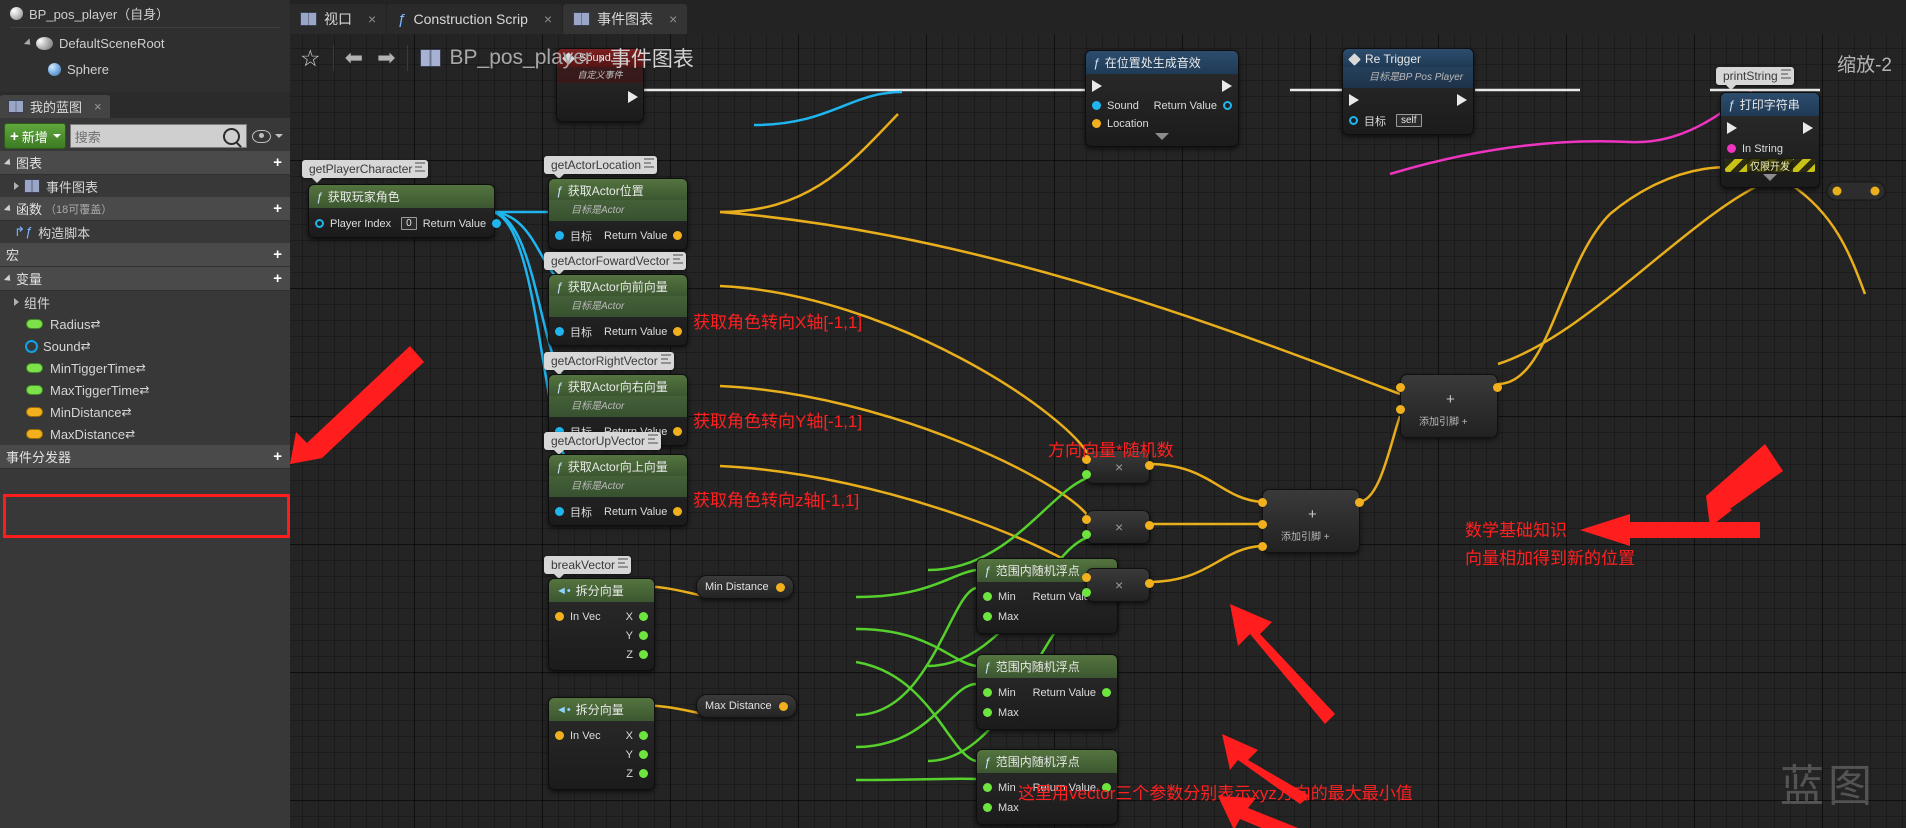 This screenshot has width=1906, height=828. I want to click on section-graphs: 图表 +, so click(145, 163).